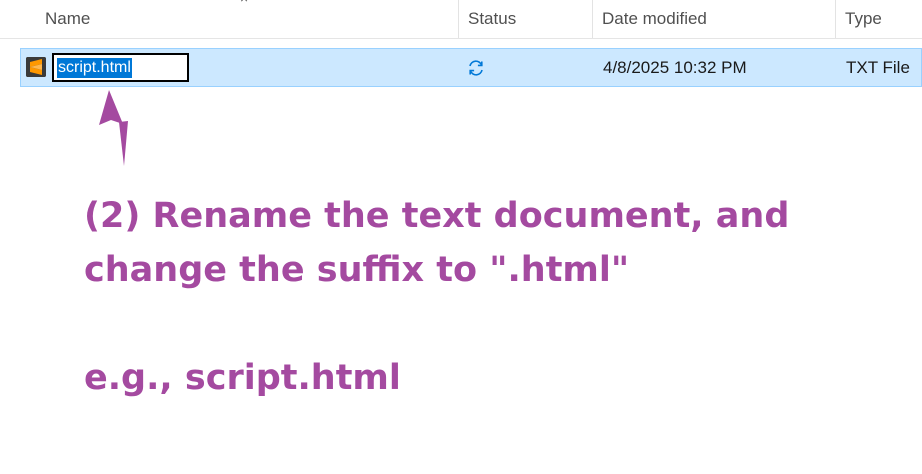 This screenshot has height=474, width=922. What do you see at coordinates (113, 128) in the screenshot?
I see `annotation-arrow-icon` at bounding box center [113, 128].